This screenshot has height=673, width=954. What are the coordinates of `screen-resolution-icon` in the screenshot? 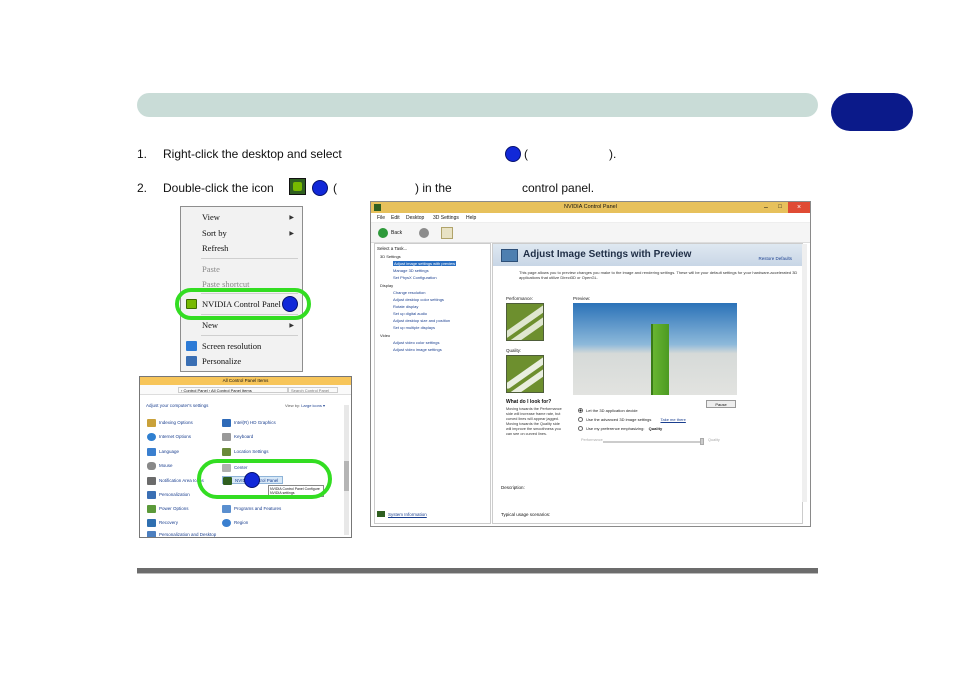 It's located at (191, 346).